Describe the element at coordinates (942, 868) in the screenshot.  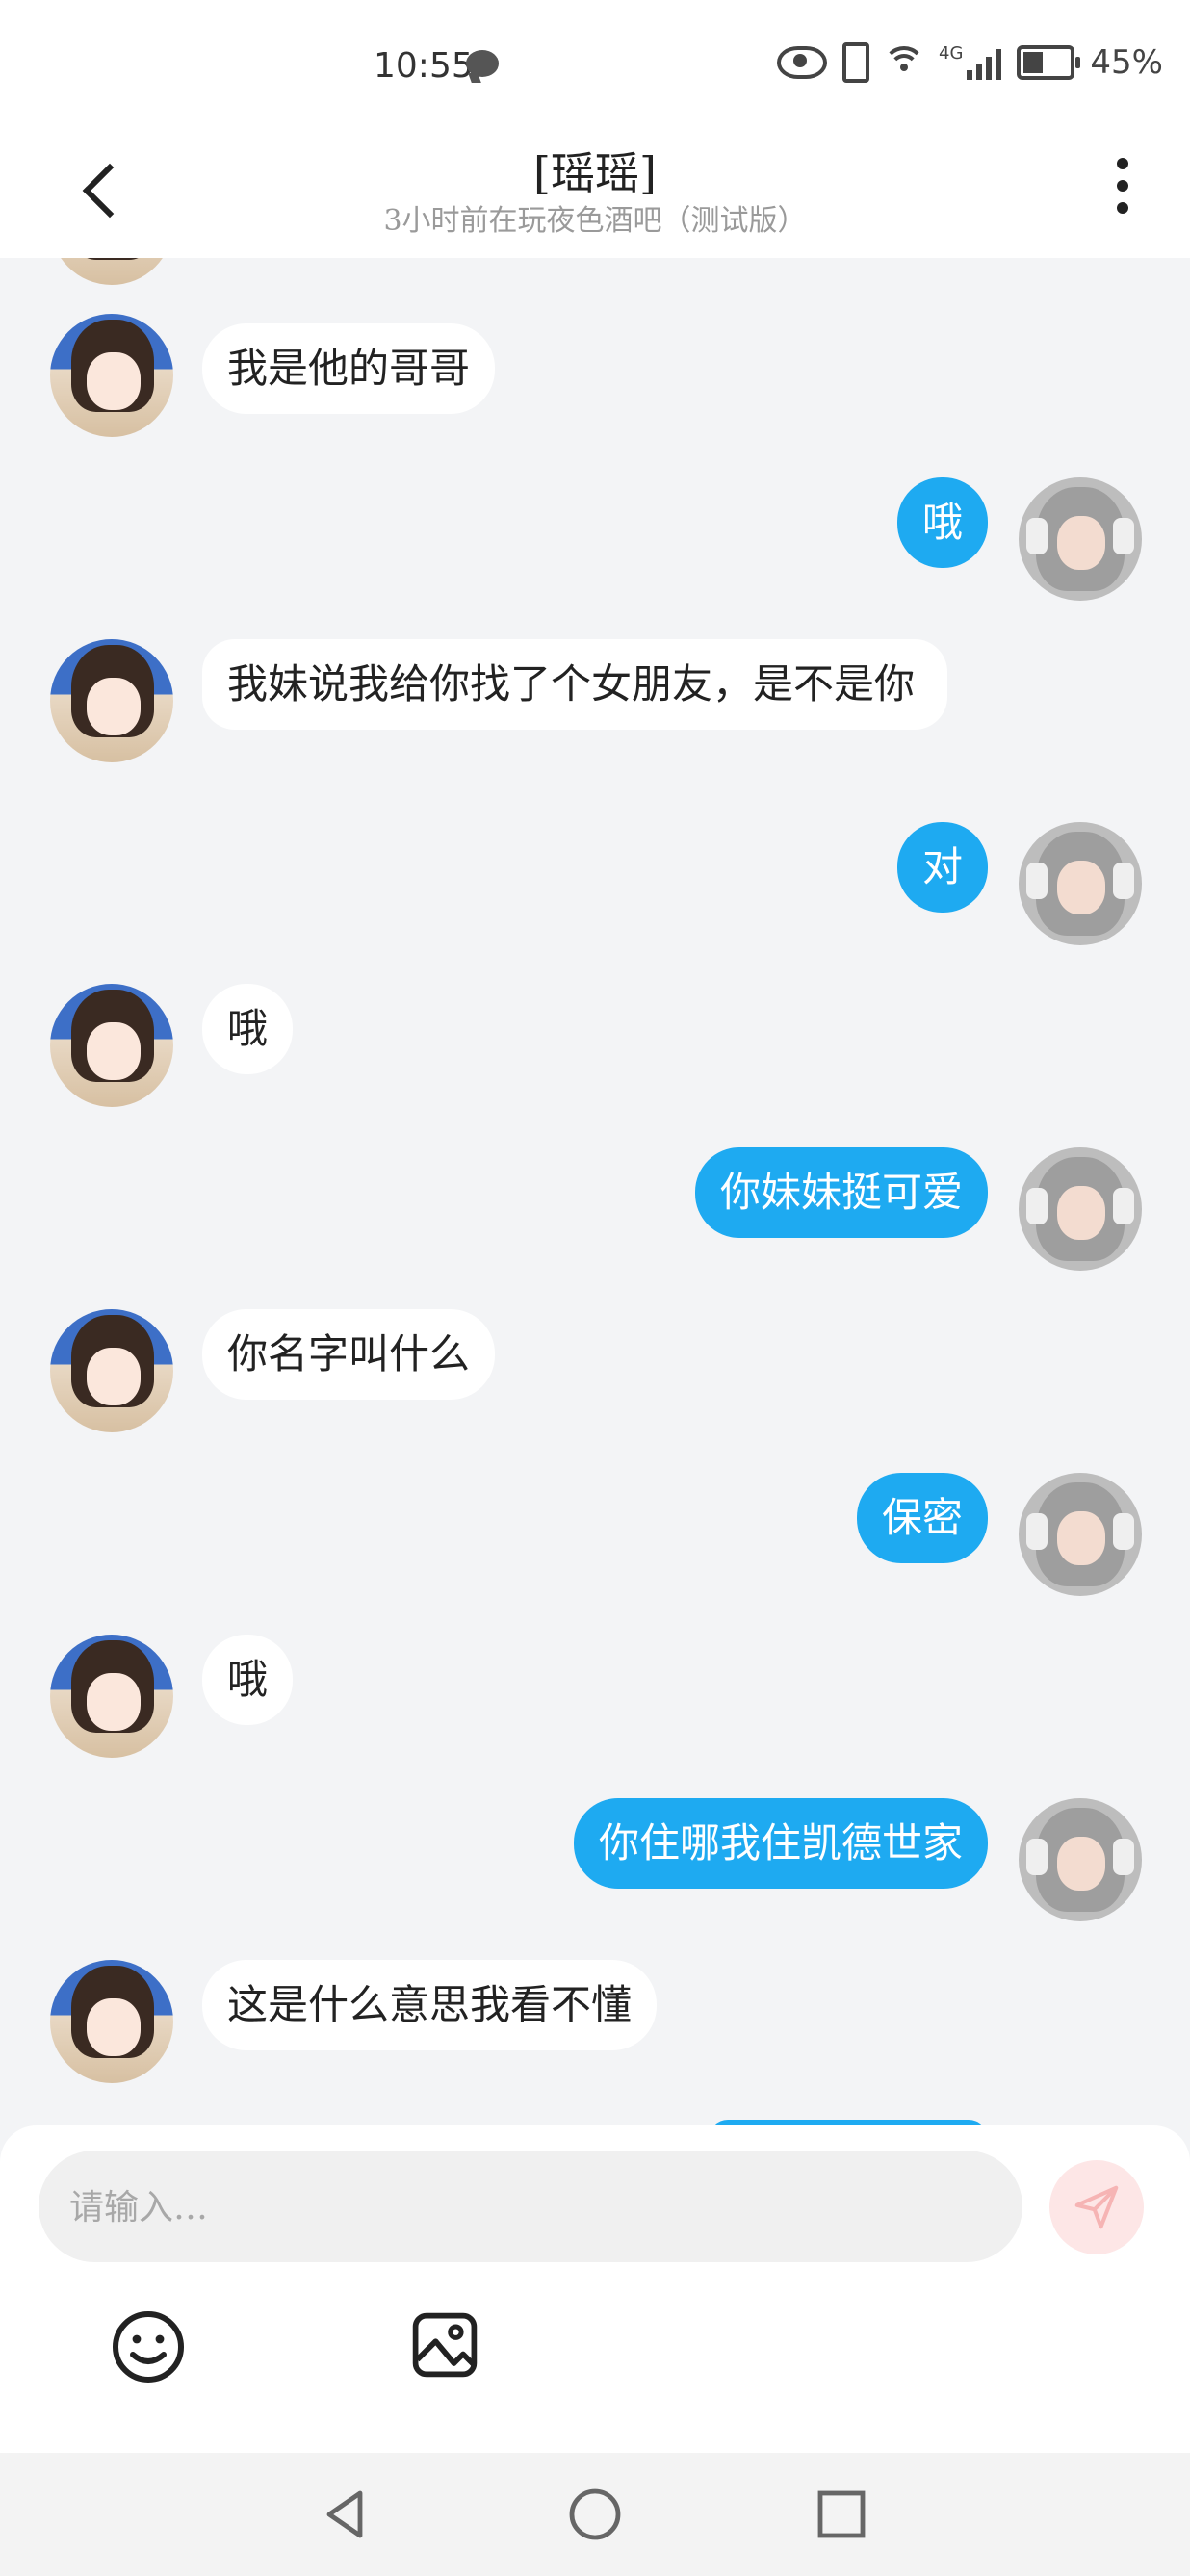
I see `message-bubble-outgoing: 对` at that location.